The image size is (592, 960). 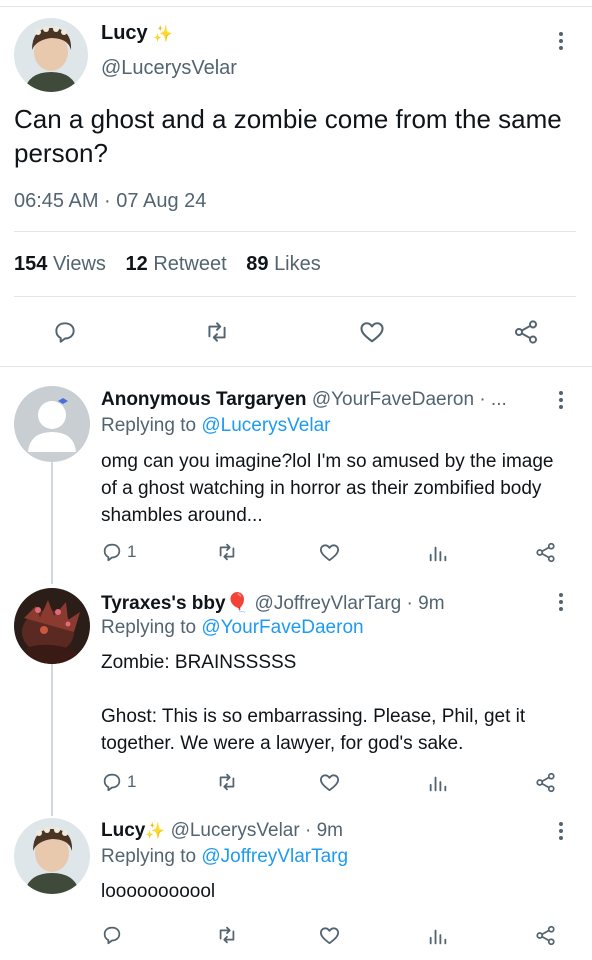 I want to click on replying-to-line: Replying to @YourFaveDaeron, so click(x=232, y=627).